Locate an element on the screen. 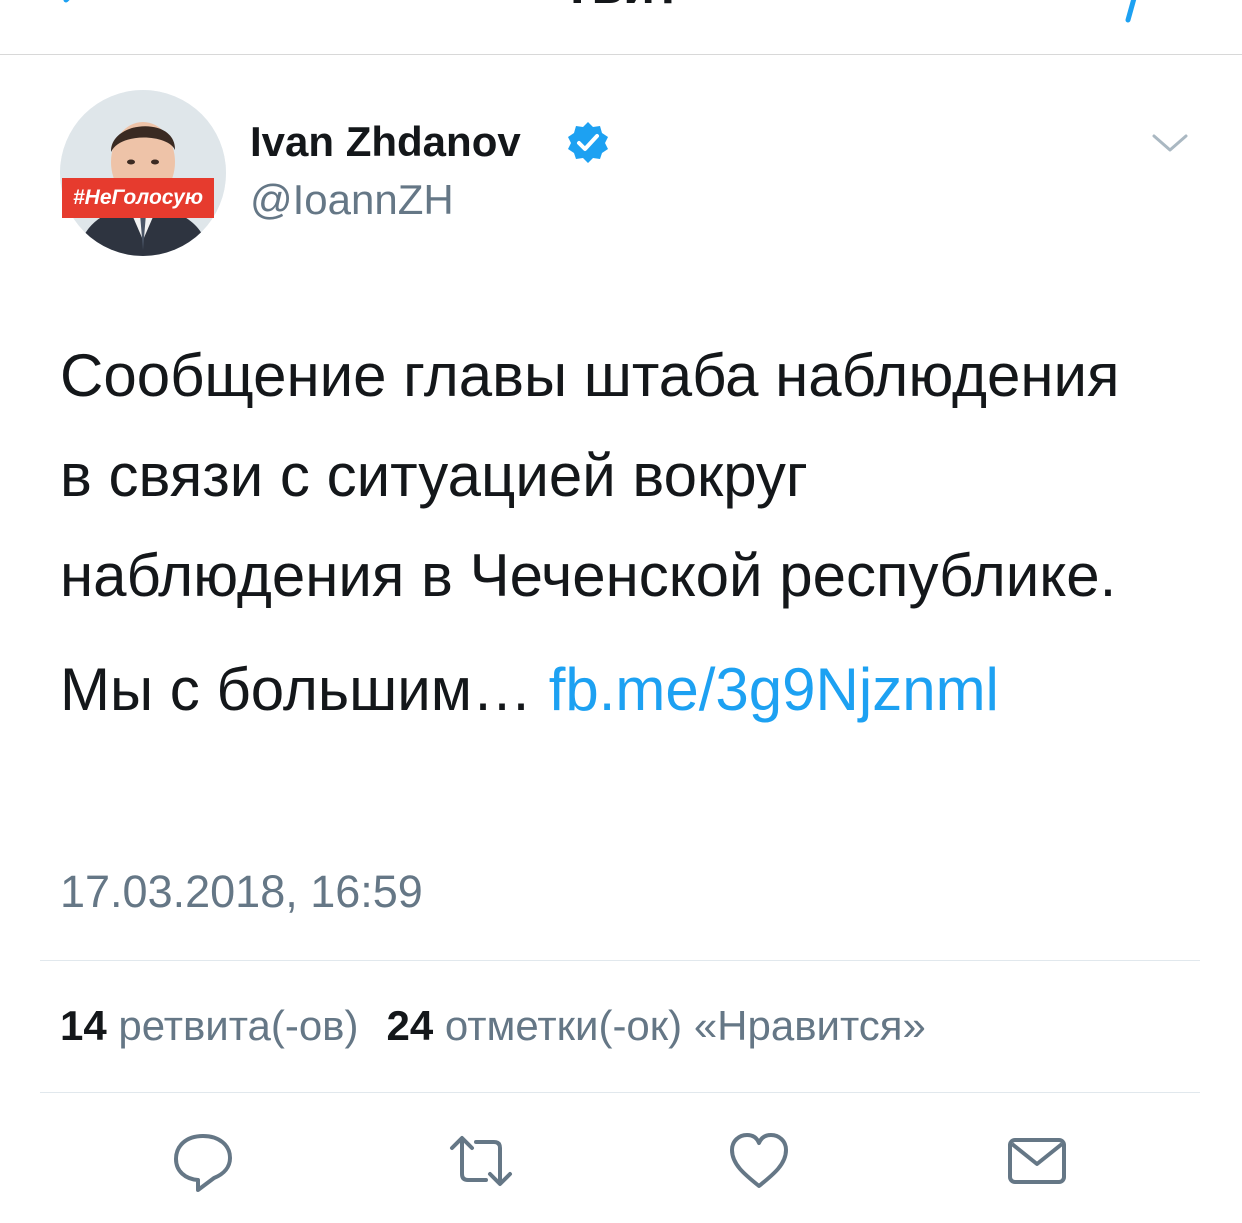 The image size is (1242, 1223). reply-button is located at coordinates (203, 1161).